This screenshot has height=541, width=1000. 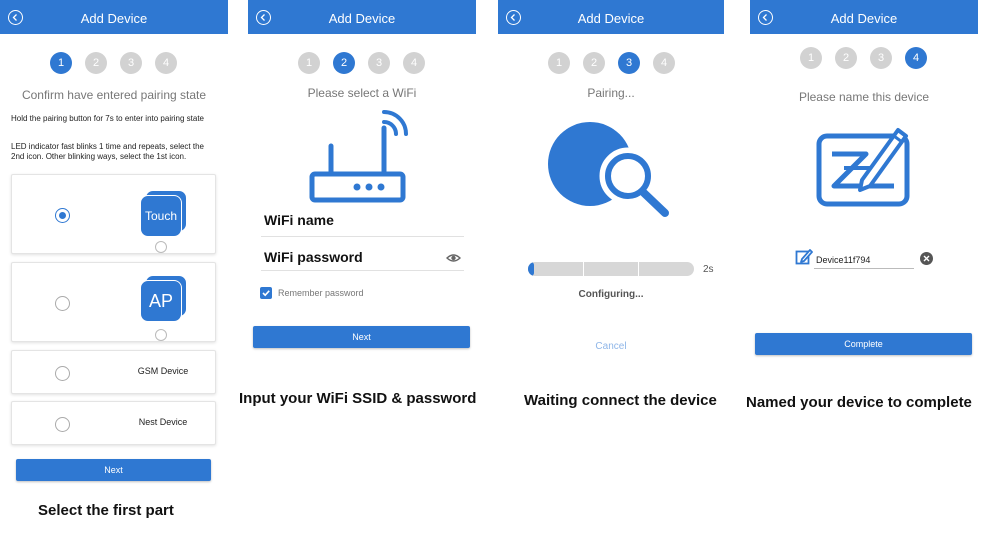 What do you see at coordinates (313, 257) in the screenshot?
I see `wifi-password-field: WiFi password` at bounding box center [313, 257].